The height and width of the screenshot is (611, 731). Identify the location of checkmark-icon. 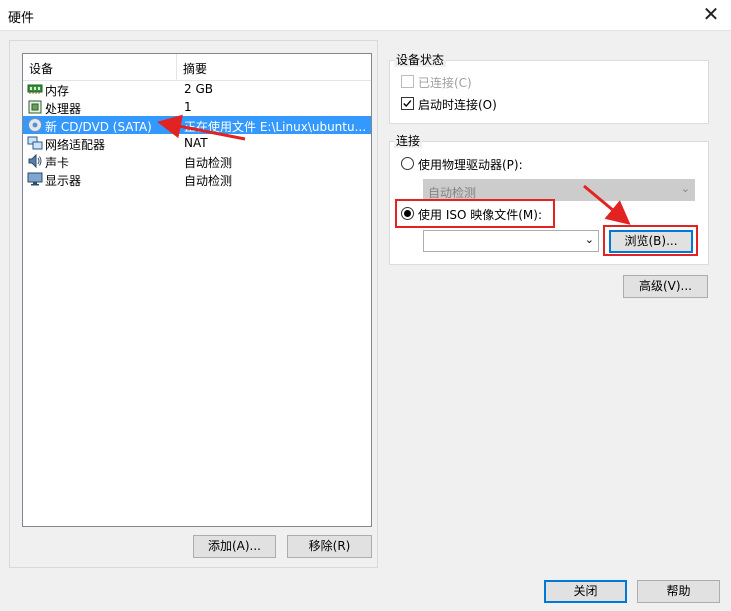
(407, 104).